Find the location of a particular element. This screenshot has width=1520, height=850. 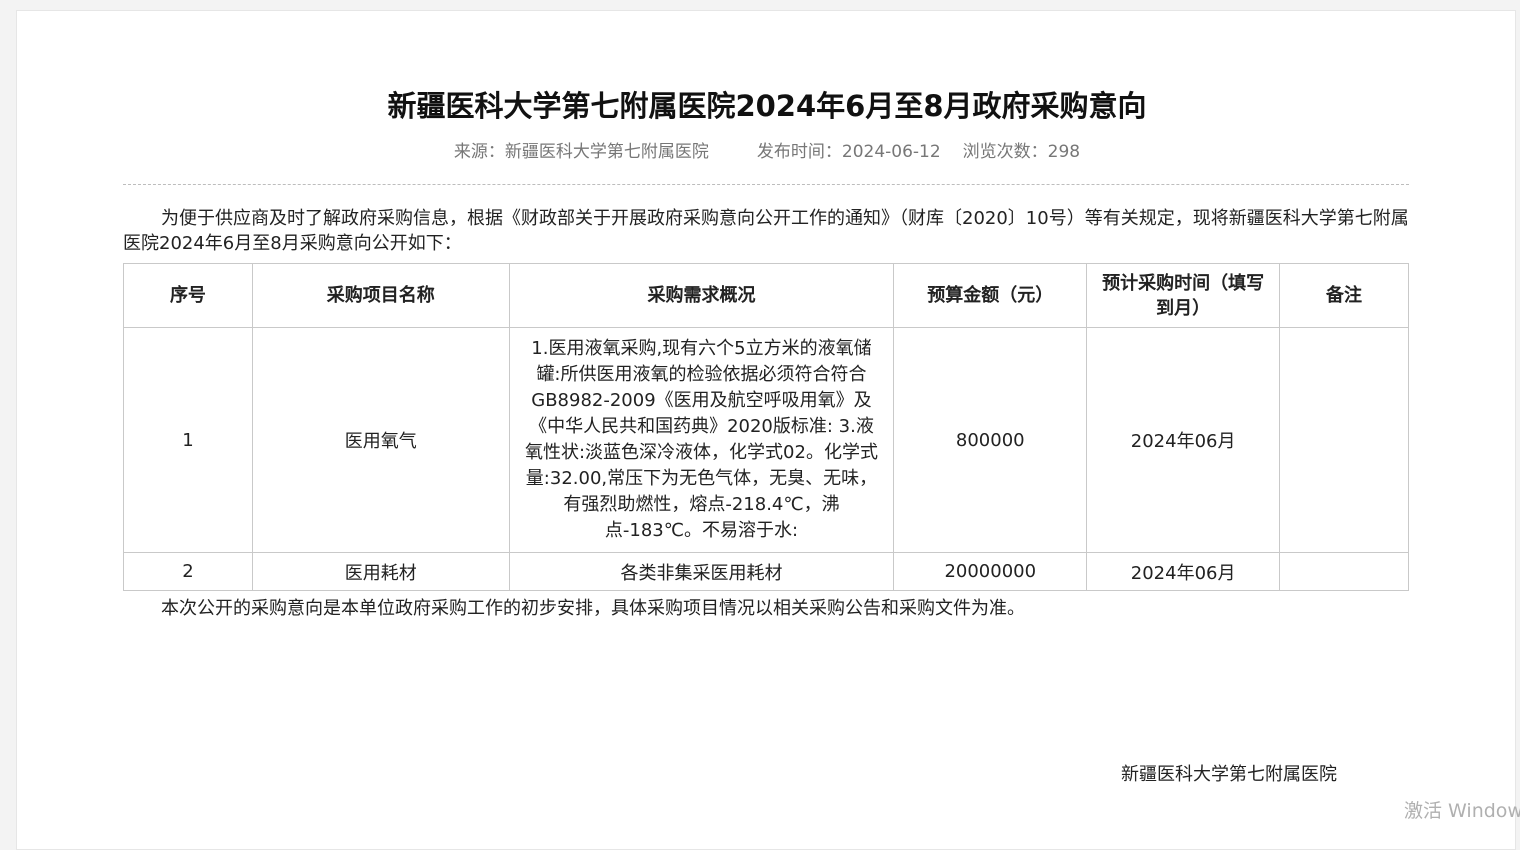

header-budget: 预算金额（元） is located at coordinates (990, 295).